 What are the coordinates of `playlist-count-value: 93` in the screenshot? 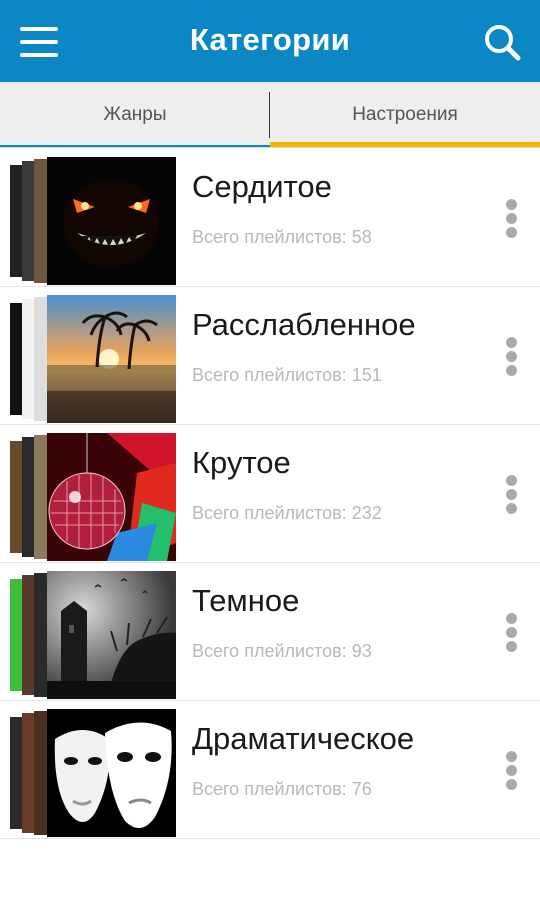 It's located at (361, 651).